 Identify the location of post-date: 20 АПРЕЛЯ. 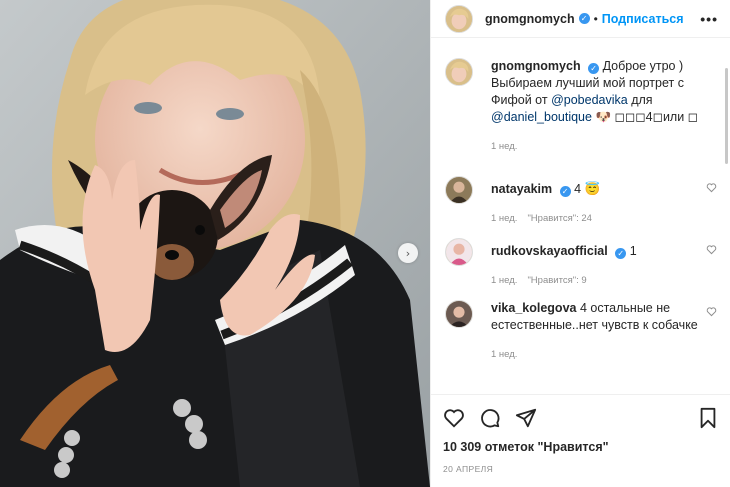
(581, 469).